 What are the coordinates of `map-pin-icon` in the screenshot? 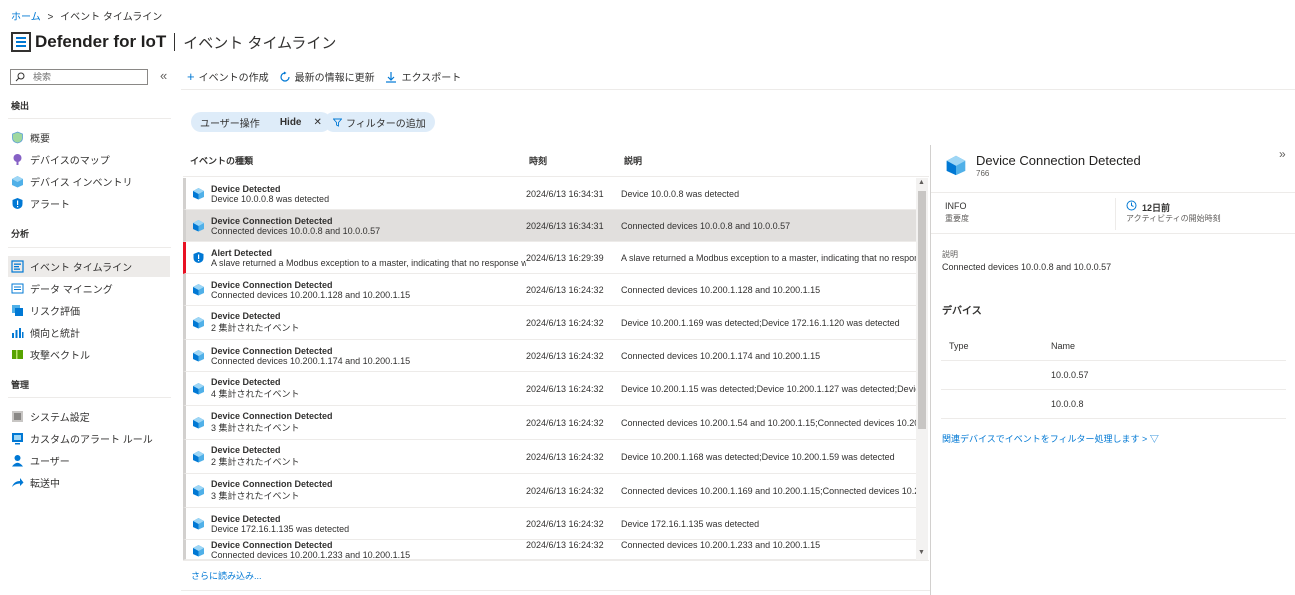 It's located at (17, 159).